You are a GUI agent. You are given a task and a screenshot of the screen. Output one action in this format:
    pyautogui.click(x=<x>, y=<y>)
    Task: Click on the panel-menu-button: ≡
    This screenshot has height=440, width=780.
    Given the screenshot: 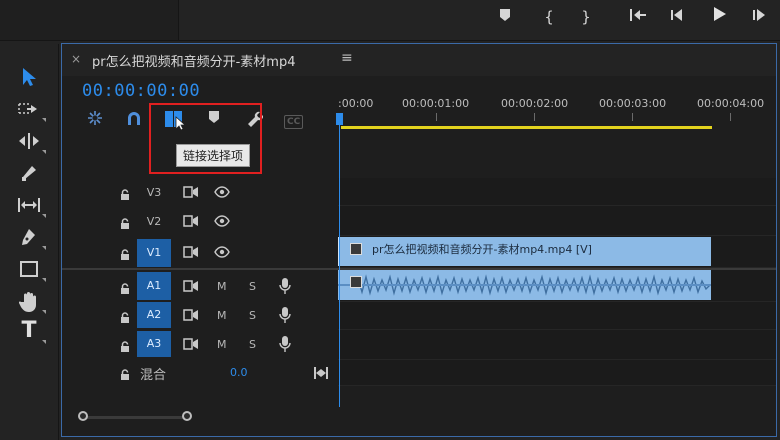 What is the action you would take?
    pyautogui.click(x=347, y=58)
    